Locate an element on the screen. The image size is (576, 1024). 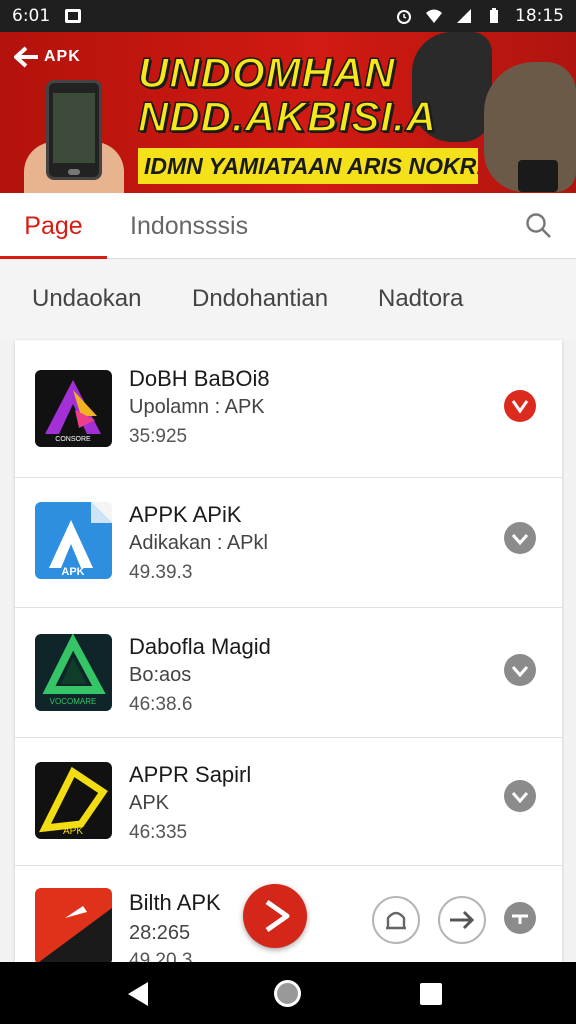
app-size: 46:335 is located at coordinates (158, 832).